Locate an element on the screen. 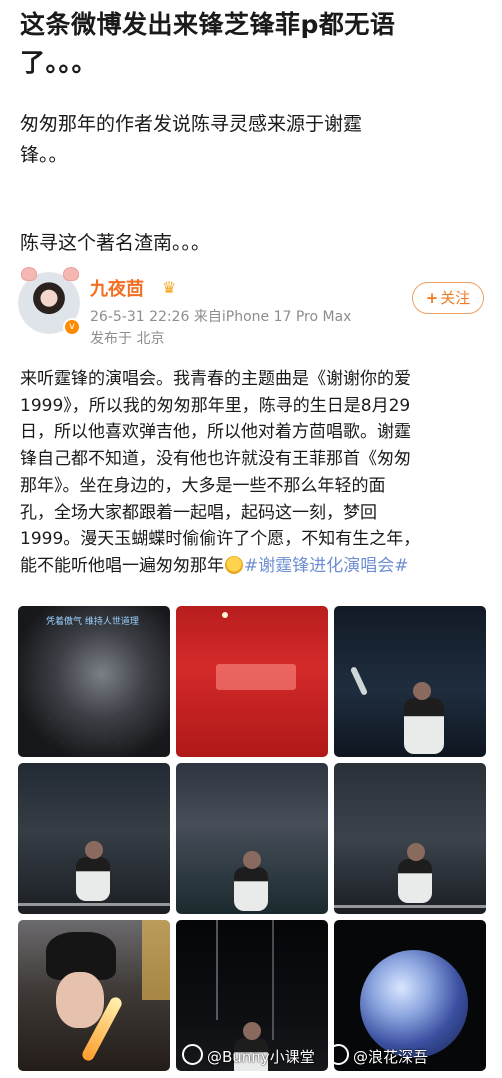 The width and height of the screenshot is (502, 1078). post-location: 发布于 北京 is located at coordinates (127, 339).